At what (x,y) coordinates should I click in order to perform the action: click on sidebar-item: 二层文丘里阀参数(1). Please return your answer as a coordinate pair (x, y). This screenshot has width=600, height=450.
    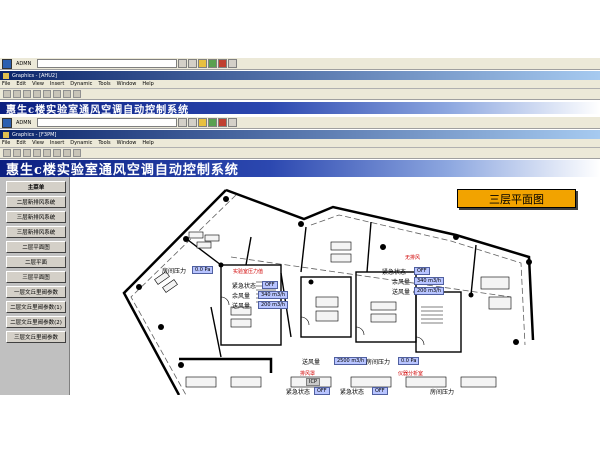
    Looking at the image, I should click on (36, 307).